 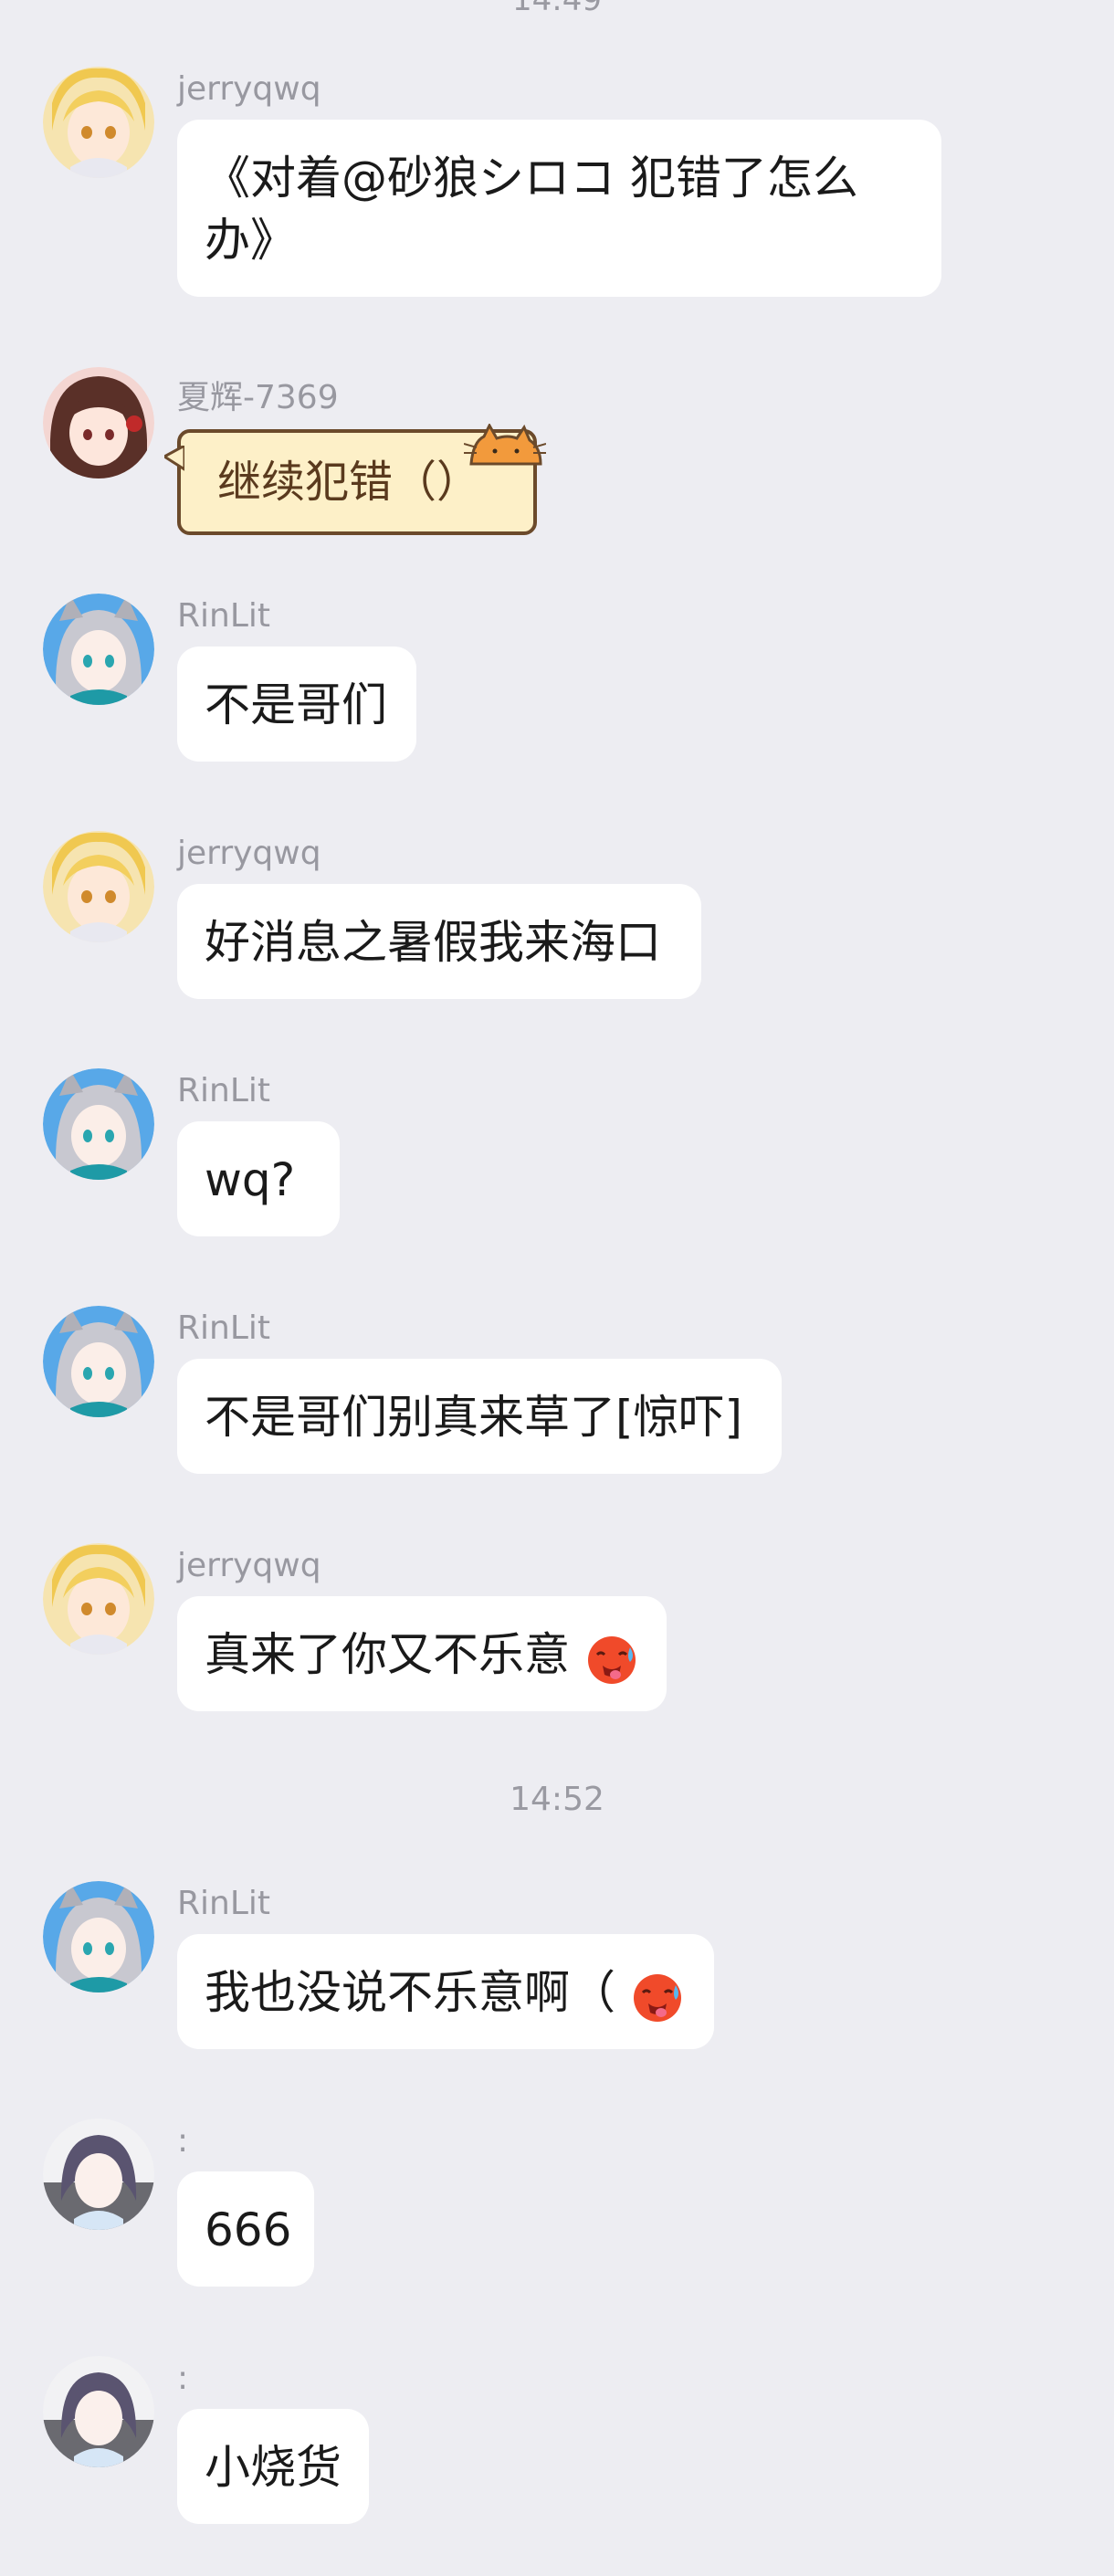 I want to click on bubble-tail-icon, so click(x=174, y=458).